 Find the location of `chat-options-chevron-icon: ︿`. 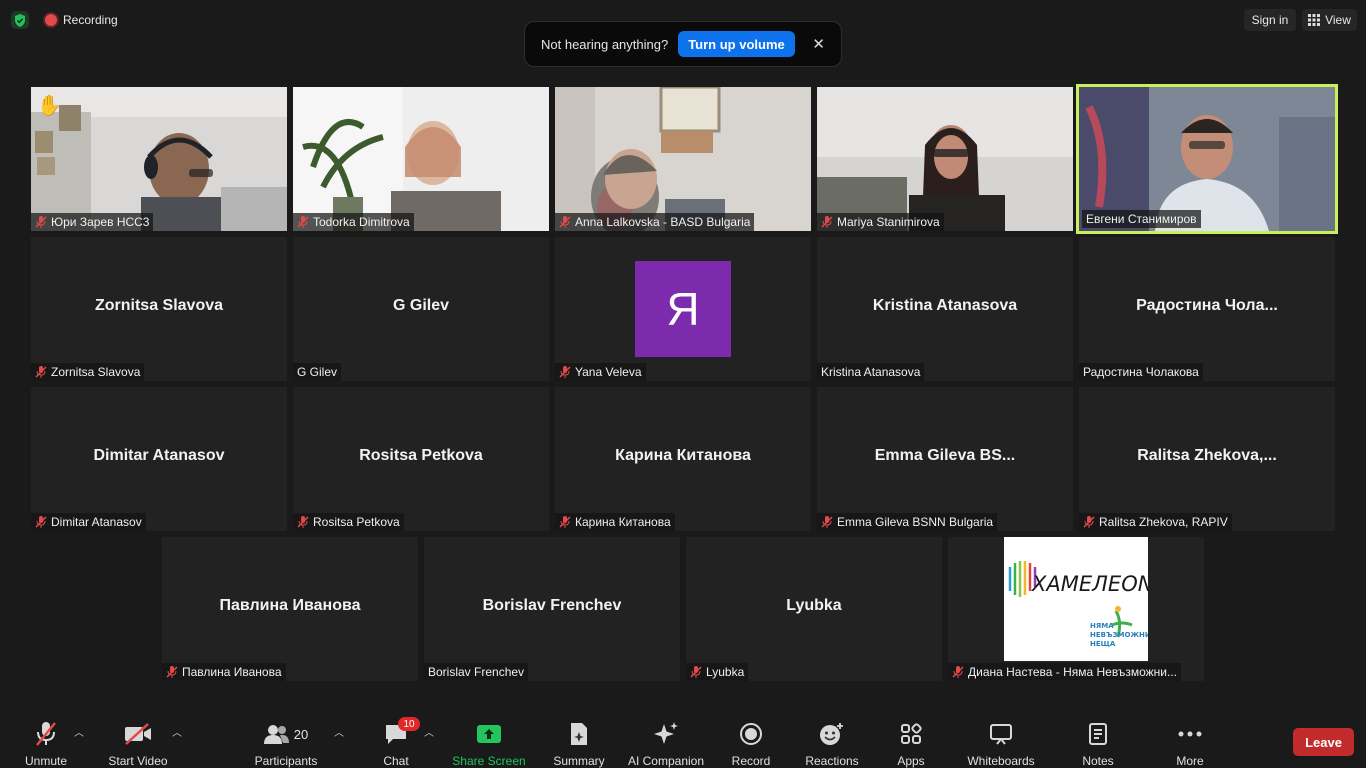

chat-options-chevron-icon: ︿ is located at coordinates (429, 731).